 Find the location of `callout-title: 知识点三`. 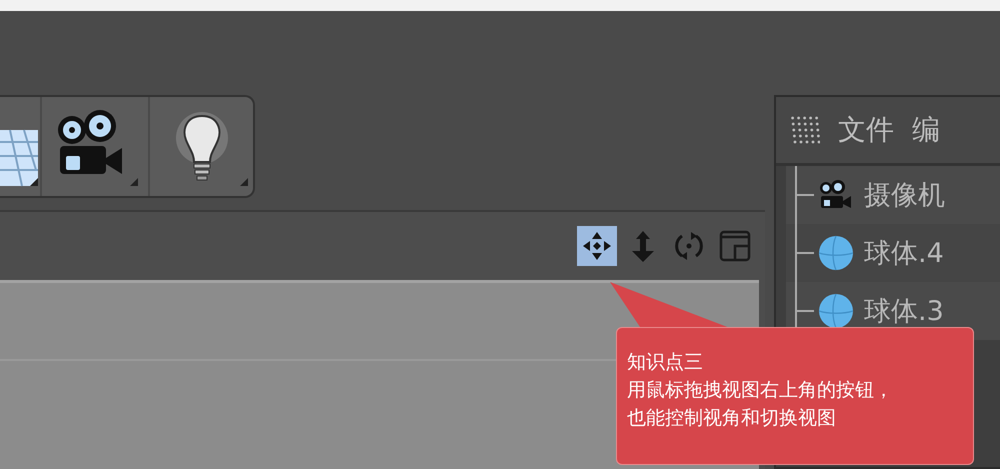

callout-title: 知识点三 is located at coordinates (665, 362).